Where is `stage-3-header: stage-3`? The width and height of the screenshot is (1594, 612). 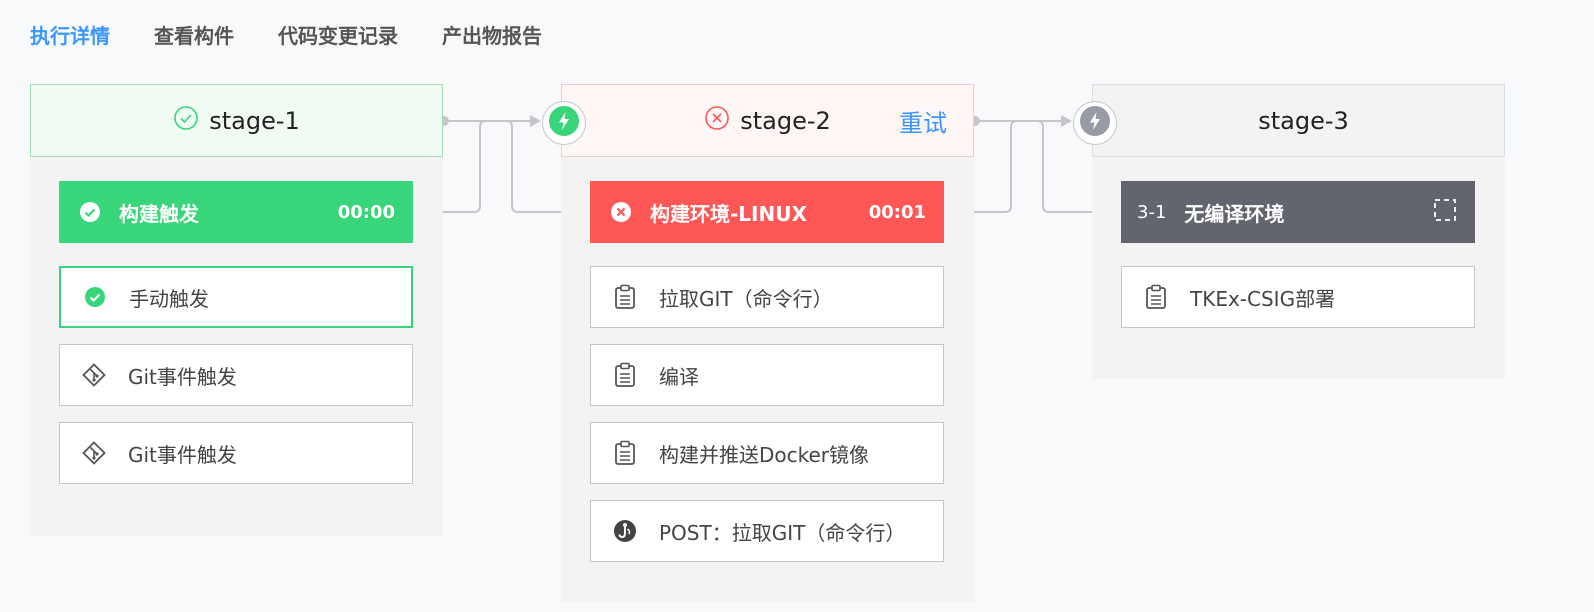
stage-3-header: stage-3 is located at coordinates (1298, 120).